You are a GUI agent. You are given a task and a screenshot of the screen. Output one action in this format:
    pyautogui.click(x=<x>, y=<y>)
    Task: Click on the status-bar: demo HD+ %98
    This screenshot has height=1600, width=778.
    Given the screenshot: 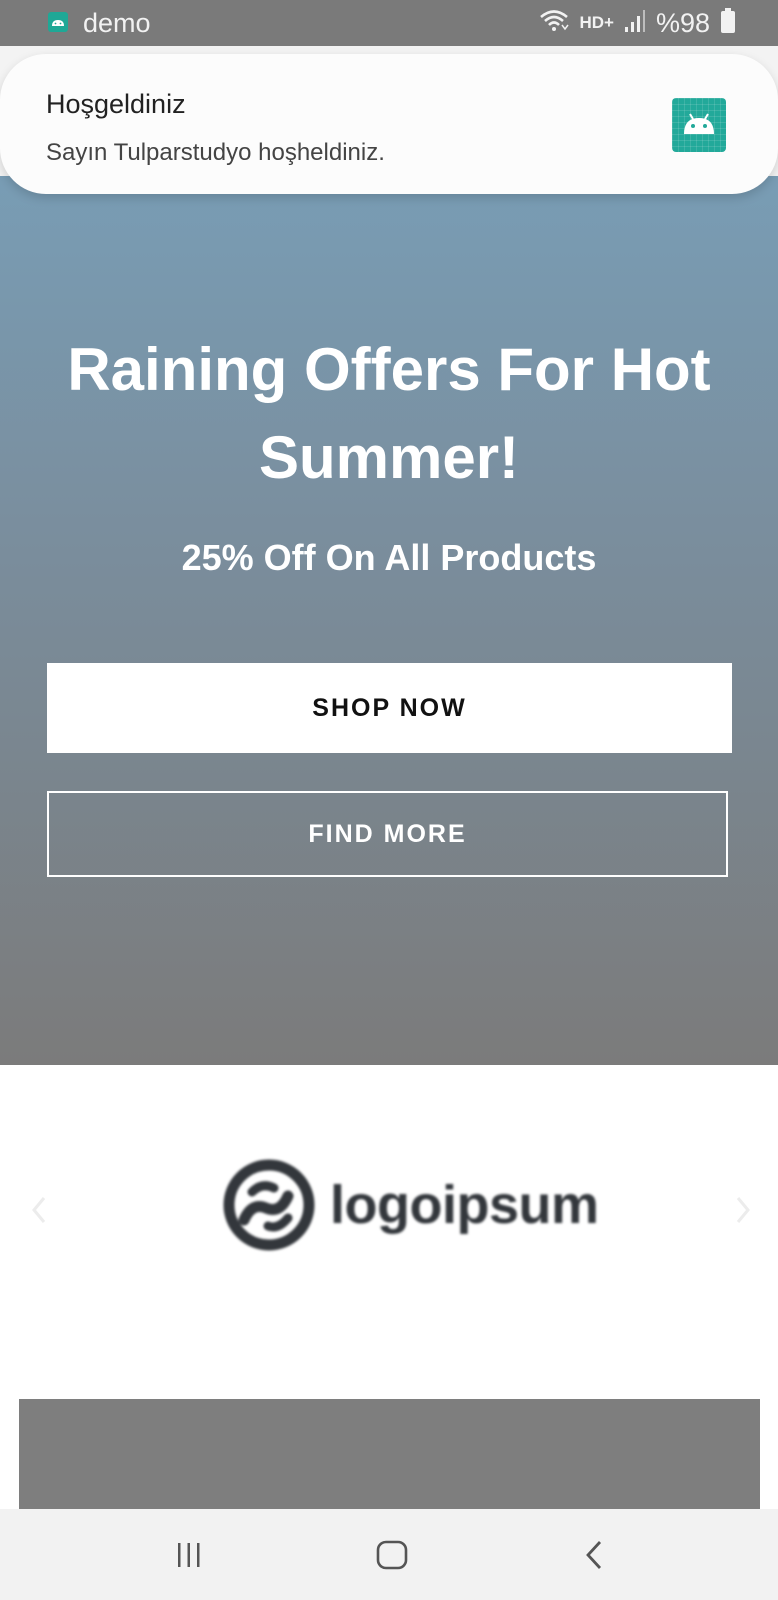 What is the action you would take?
    pyautogui.click(x=389, y=23)
    